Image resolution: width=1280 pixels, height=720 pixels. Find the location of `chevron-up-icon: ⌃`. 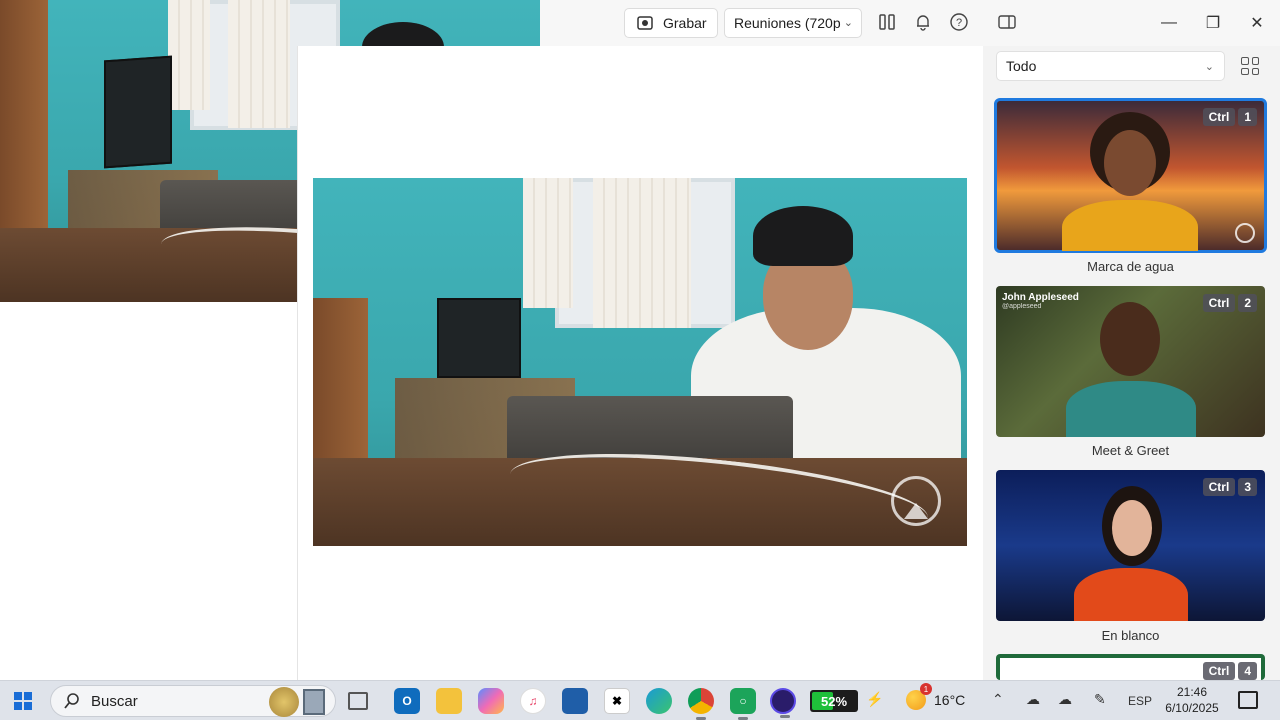

chevron-up-icon: ⌃ is located at coordinates (998, 699).